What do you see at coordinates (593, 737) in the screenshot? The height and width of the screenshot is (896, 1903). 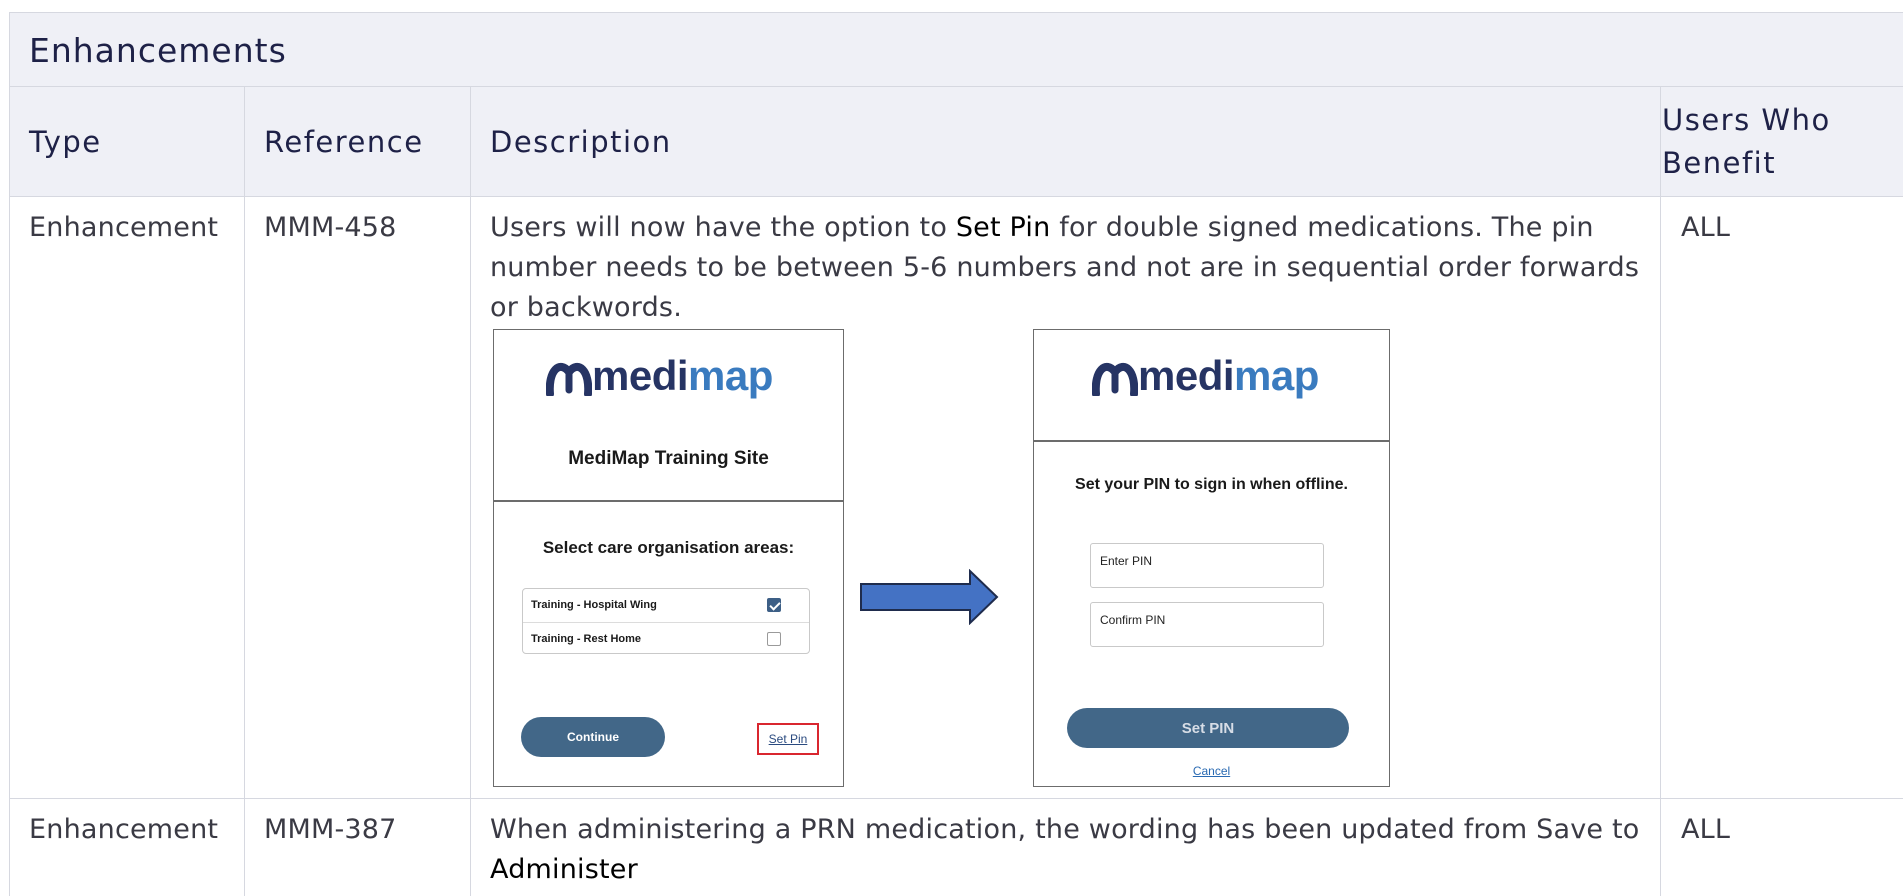 I see `continue-button: Continue` at bounding box center [593, 737].